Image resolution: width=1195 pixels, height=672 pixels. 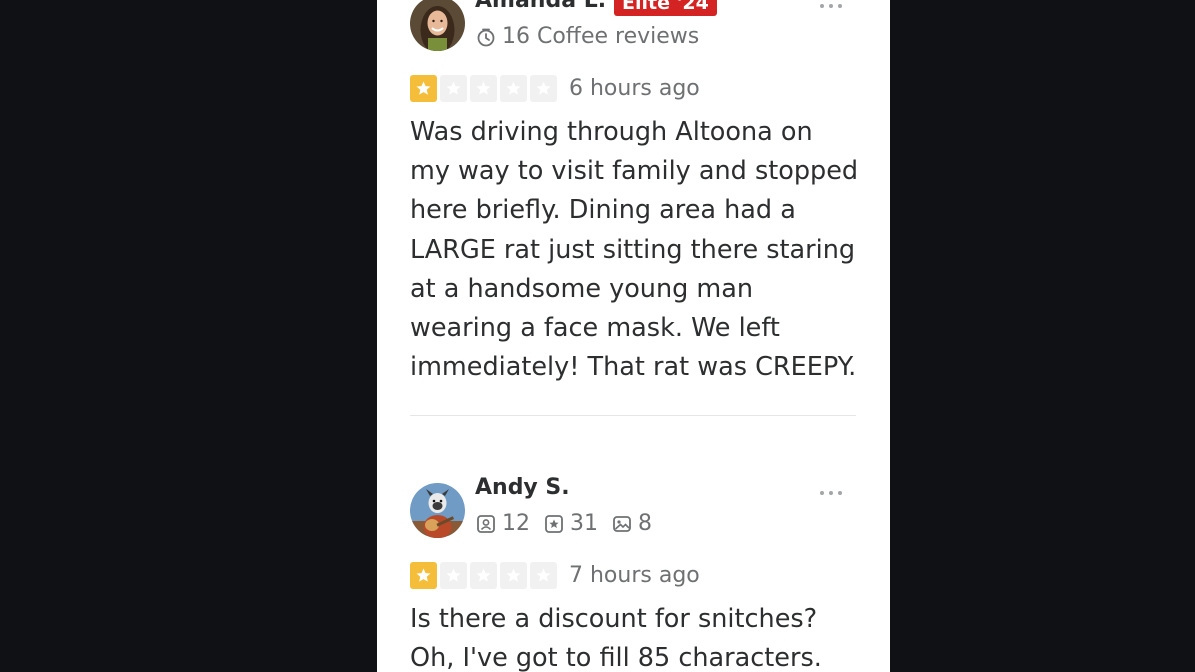 What do you see at coordinates (633, 415) in the screenshot?
I see `divider` at bounding box center [633, 415].